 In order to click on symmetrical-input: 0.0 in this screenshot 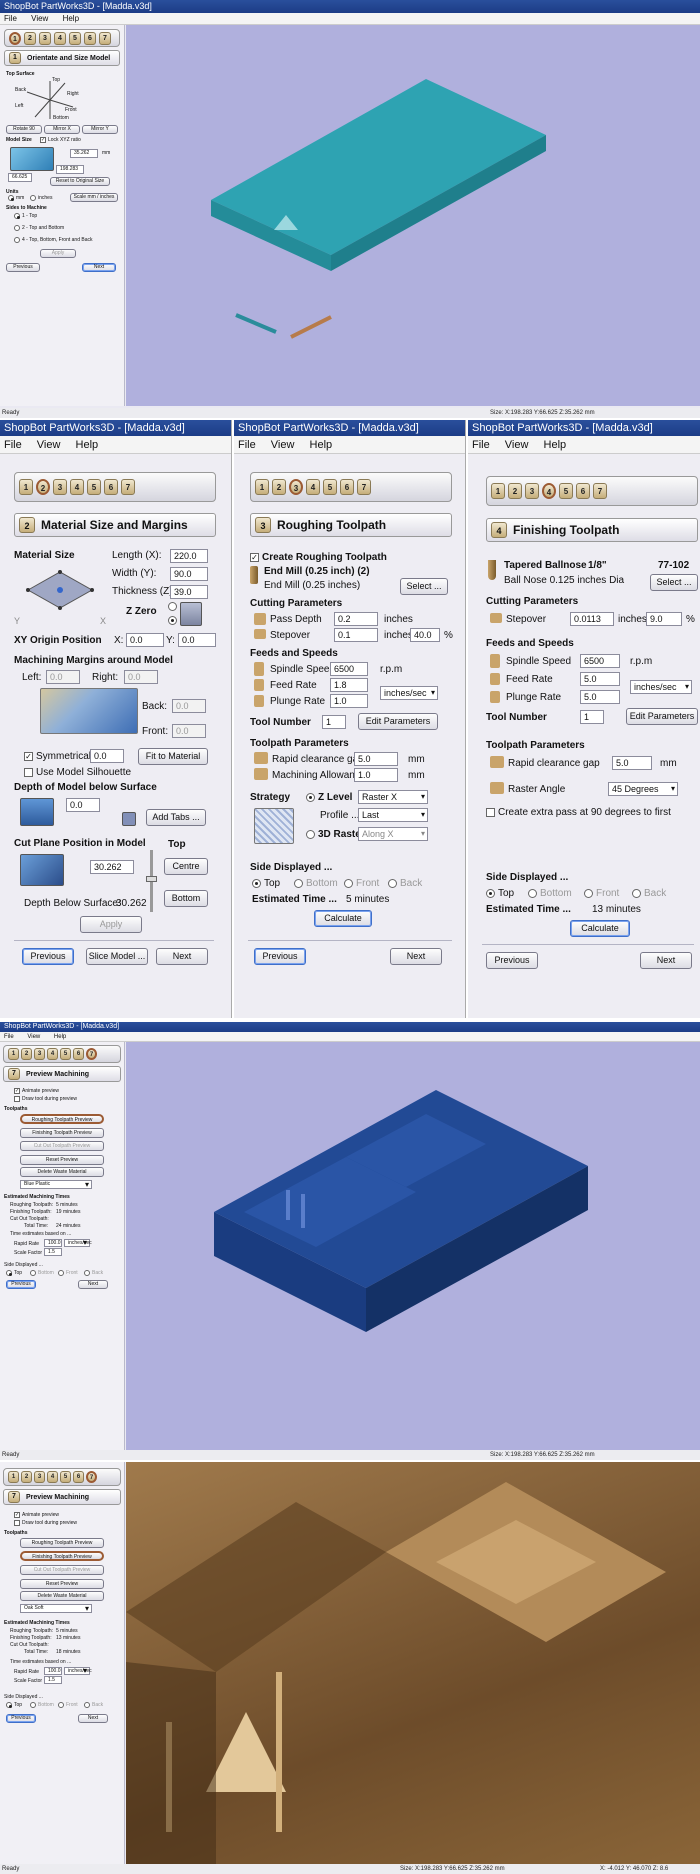, I will do `click(107, 756)`.